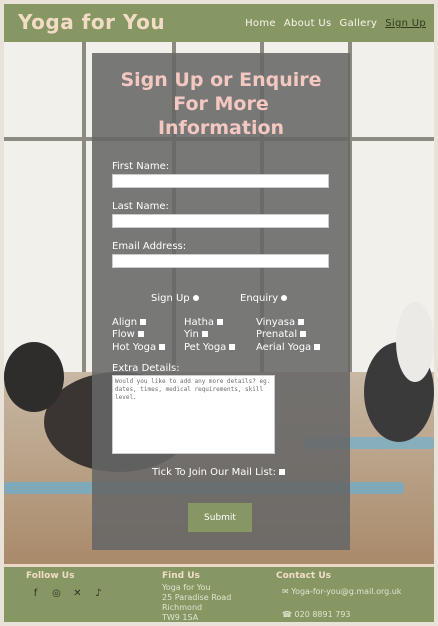  I want to click on form-title: Sign Up or Enquire For More Information, so click(221, 104).